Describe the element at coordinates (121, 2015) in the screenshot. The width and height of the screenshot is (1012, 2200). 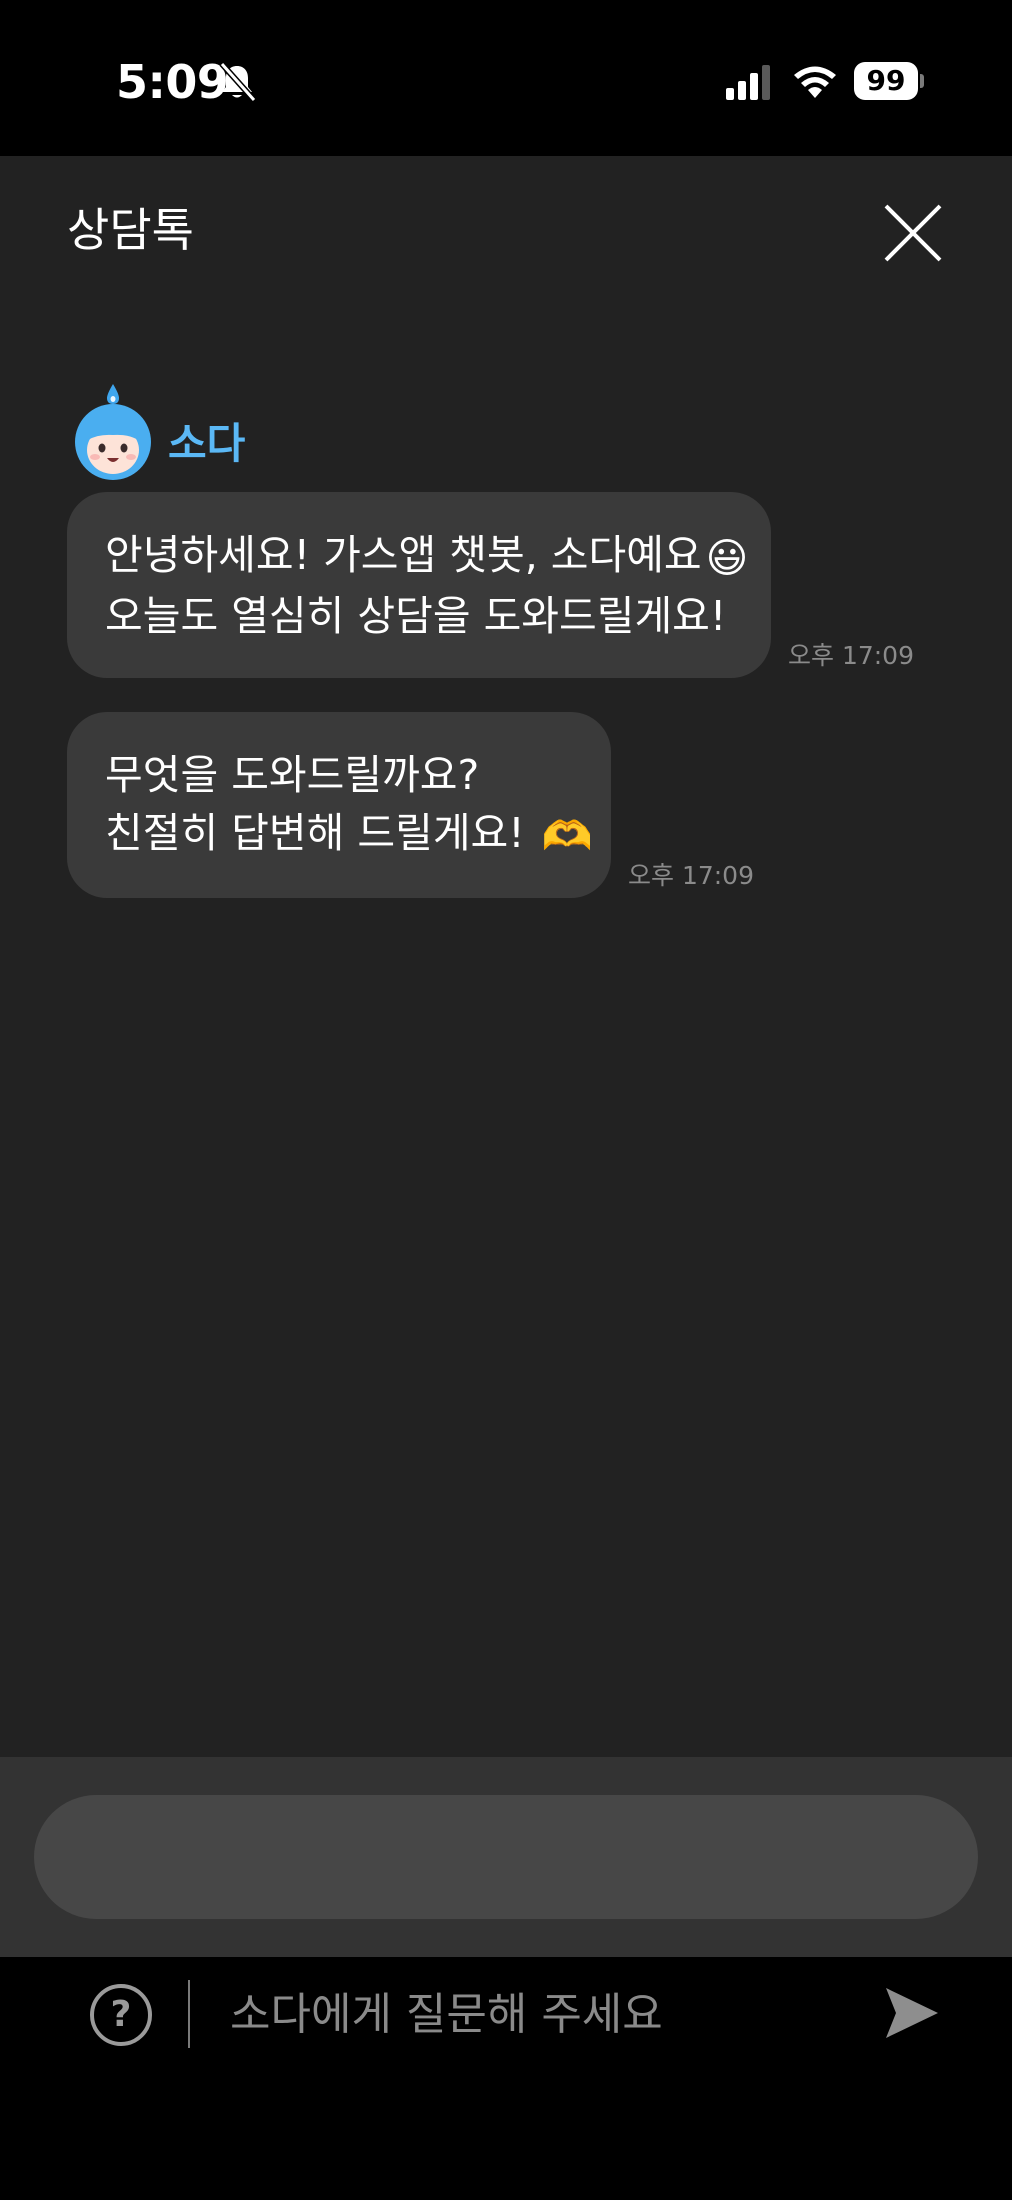
I see `help-button: ?` at that location.